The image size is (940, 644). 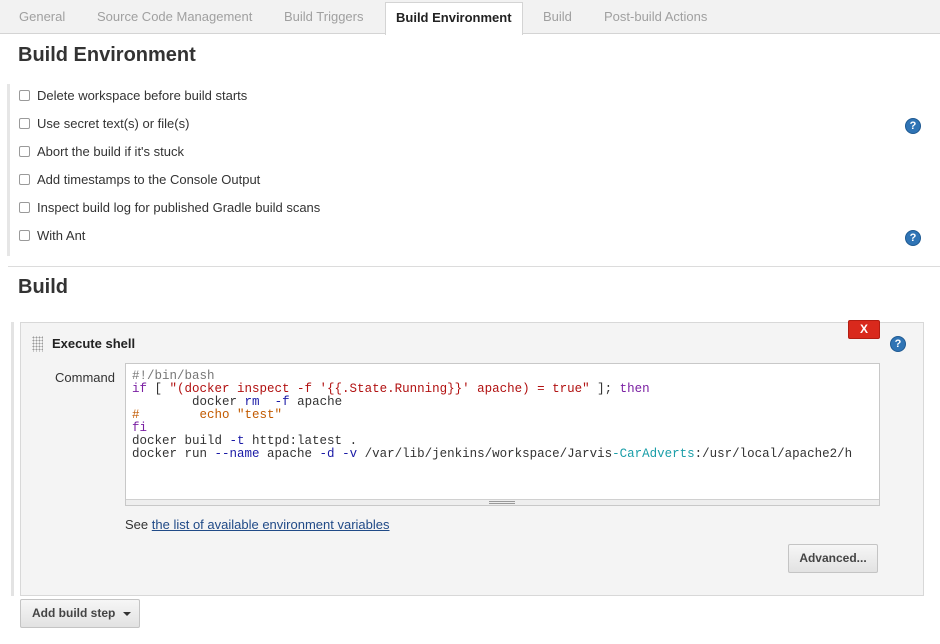 I want to click on option-with-ant: With Ant, so click(x=52, y=236).